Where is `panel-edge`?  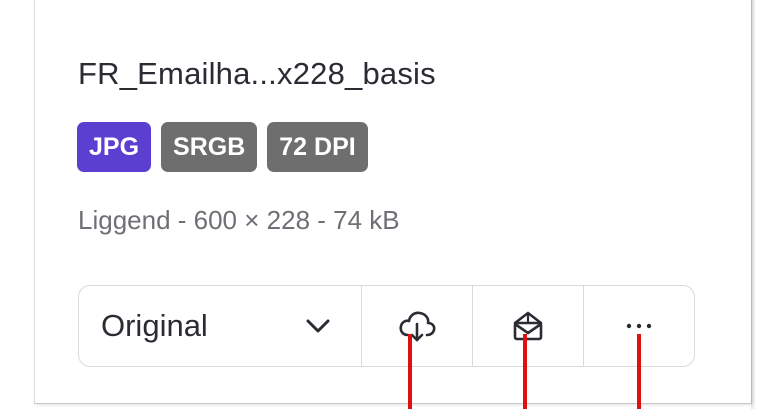 panel-edge is located at coordinates (753, 204).